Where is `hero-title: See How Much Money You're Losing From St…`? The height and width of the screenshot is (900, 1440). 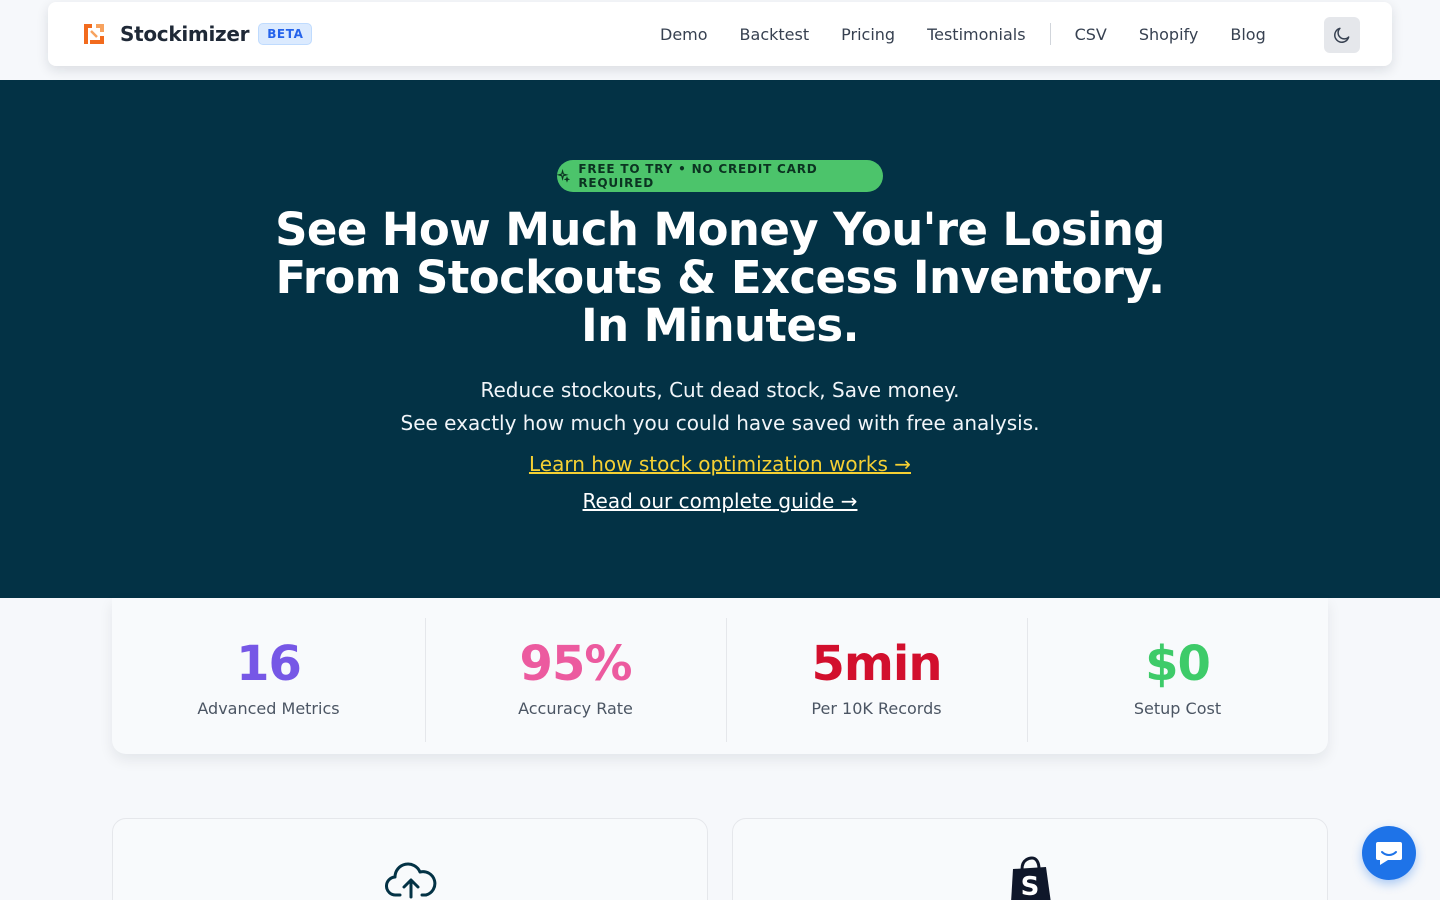 hero-title: See How Much Money You're Losing From St… is located at coordinates (720, 278).